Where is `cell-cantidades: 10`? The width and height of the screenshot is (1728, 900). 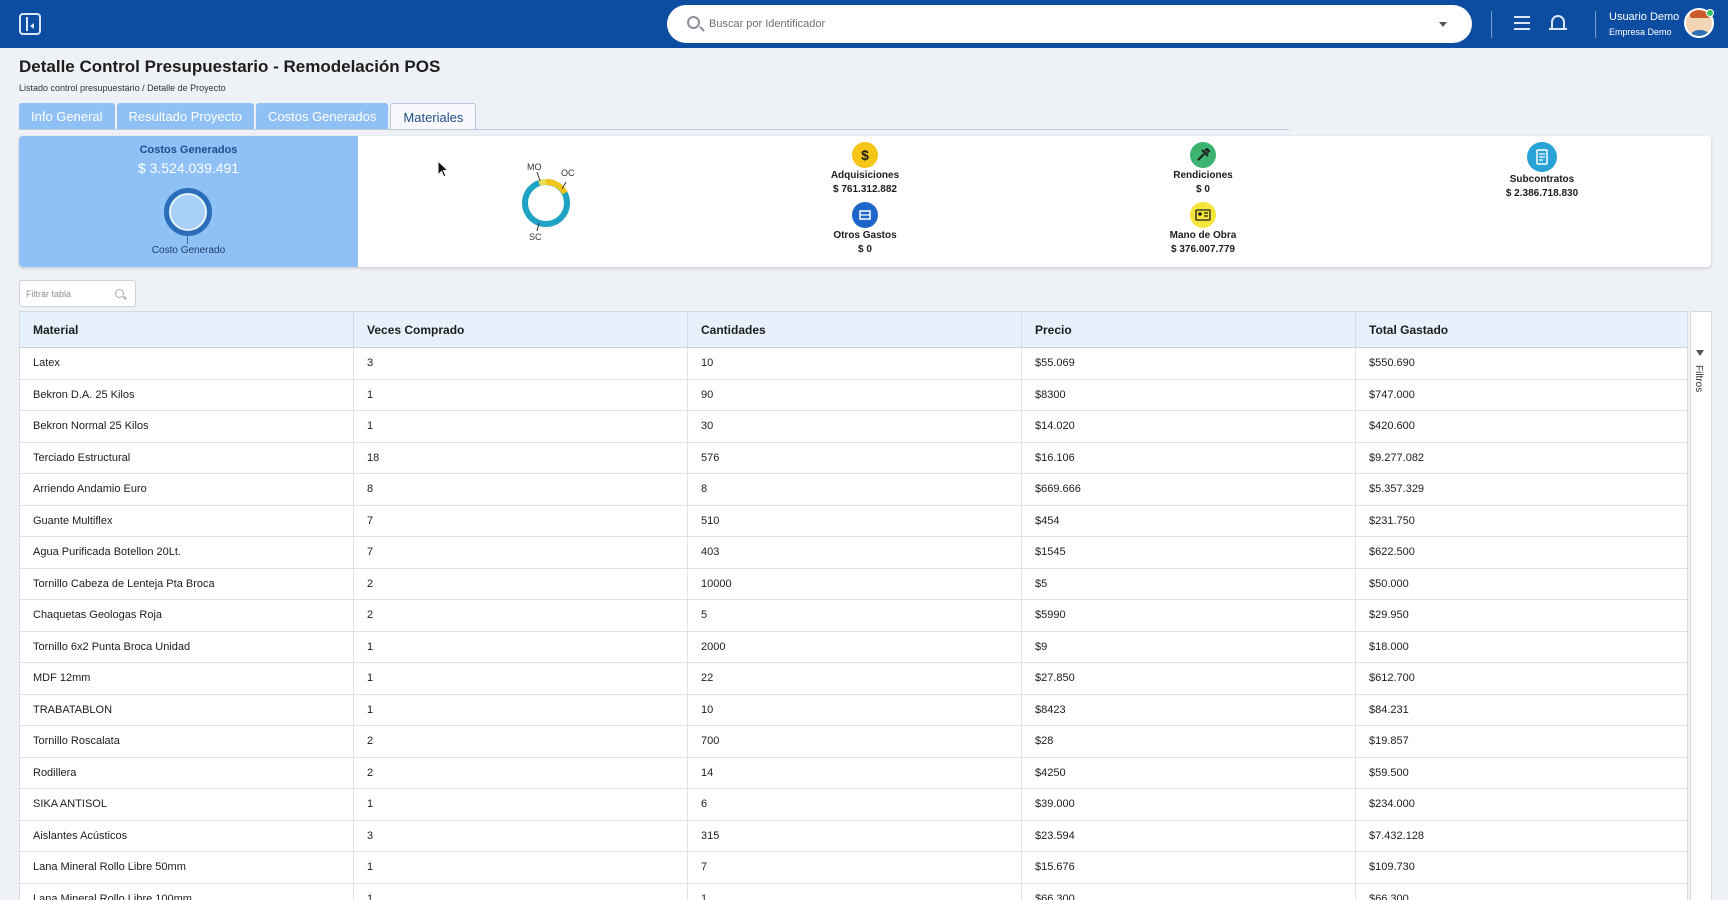 cell-cantidades: 10 is located at coordinates (855, 364).